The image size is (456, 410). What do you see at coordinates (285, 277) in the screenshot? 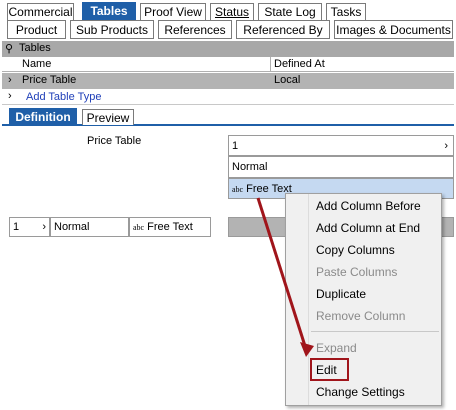
I see `annotation-arrow` at bounding box center [285, 277].